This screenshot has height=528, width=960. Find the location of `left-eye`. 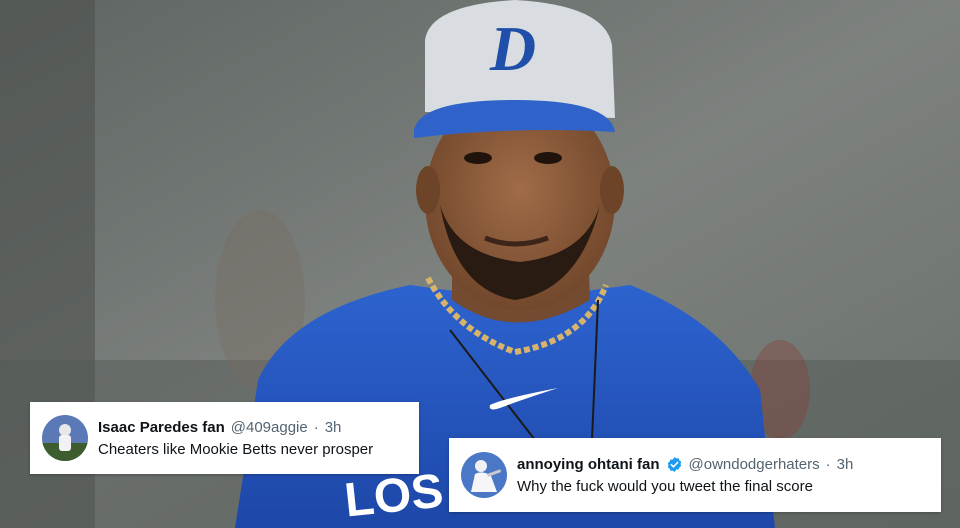

left-eye is located at coordinates (478, 158).